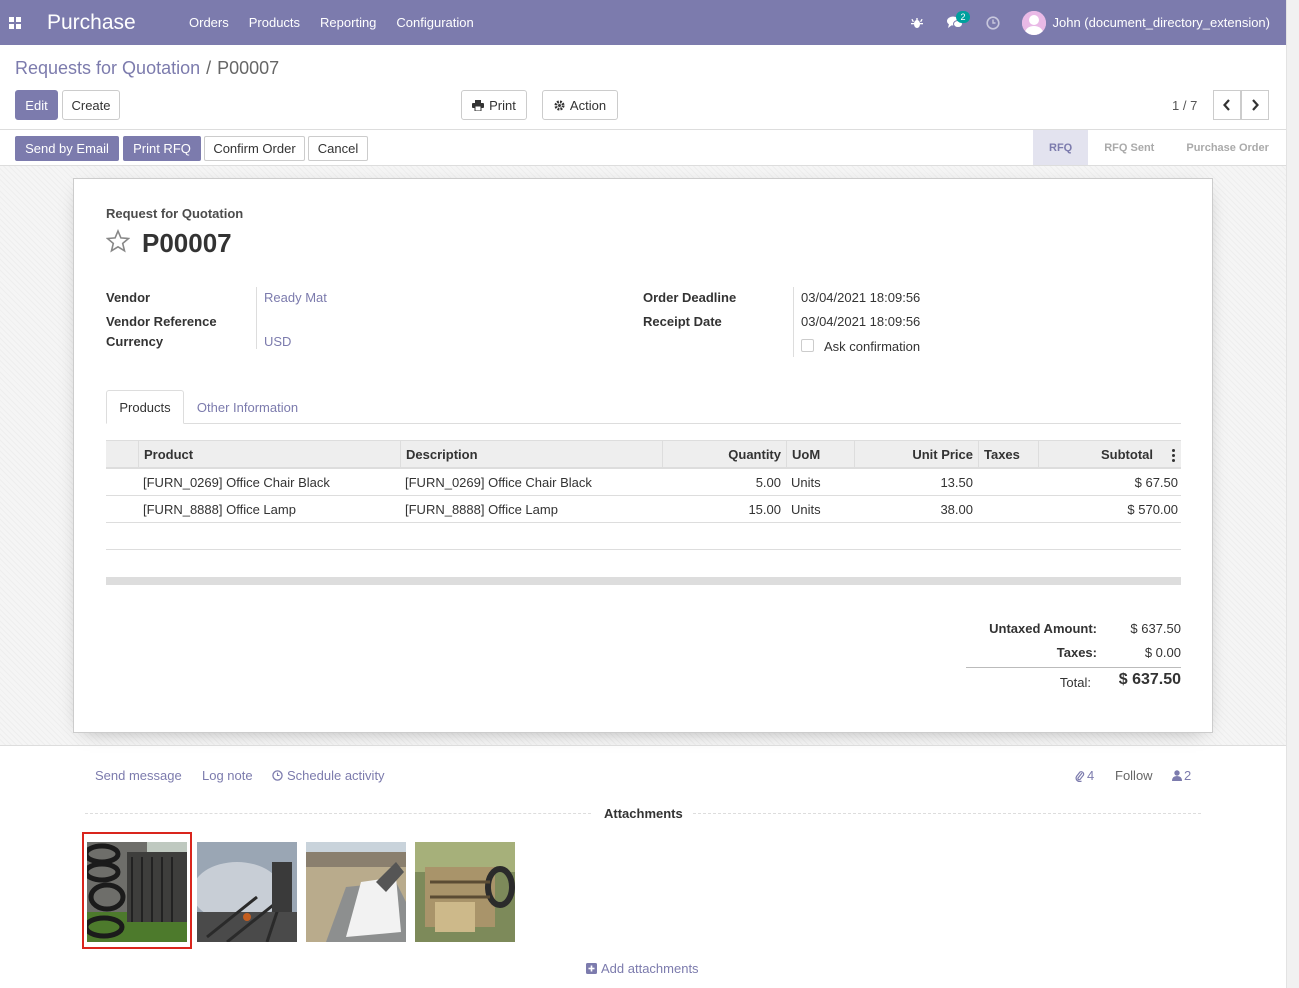 This screenshot has height=988, width=1299. I want to click on action-button: Action, so click(580, 105).